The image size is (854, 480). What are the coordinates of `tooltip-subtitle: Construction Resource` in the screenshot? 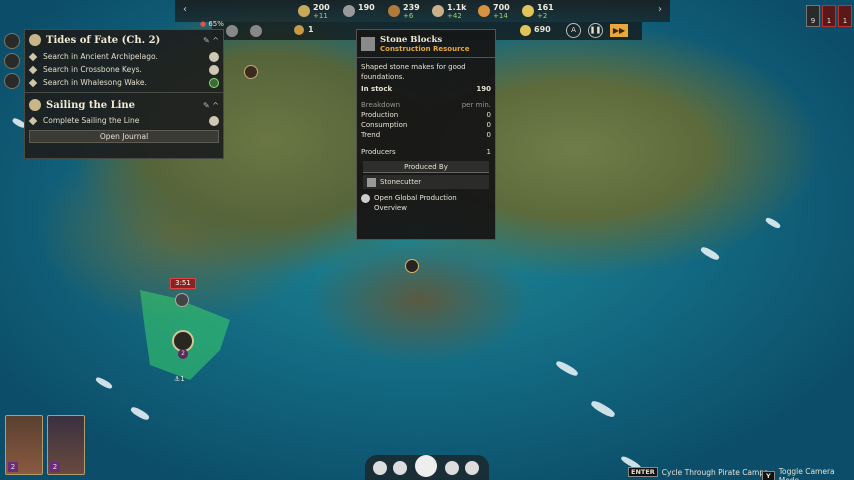 It's located at (425, 49).